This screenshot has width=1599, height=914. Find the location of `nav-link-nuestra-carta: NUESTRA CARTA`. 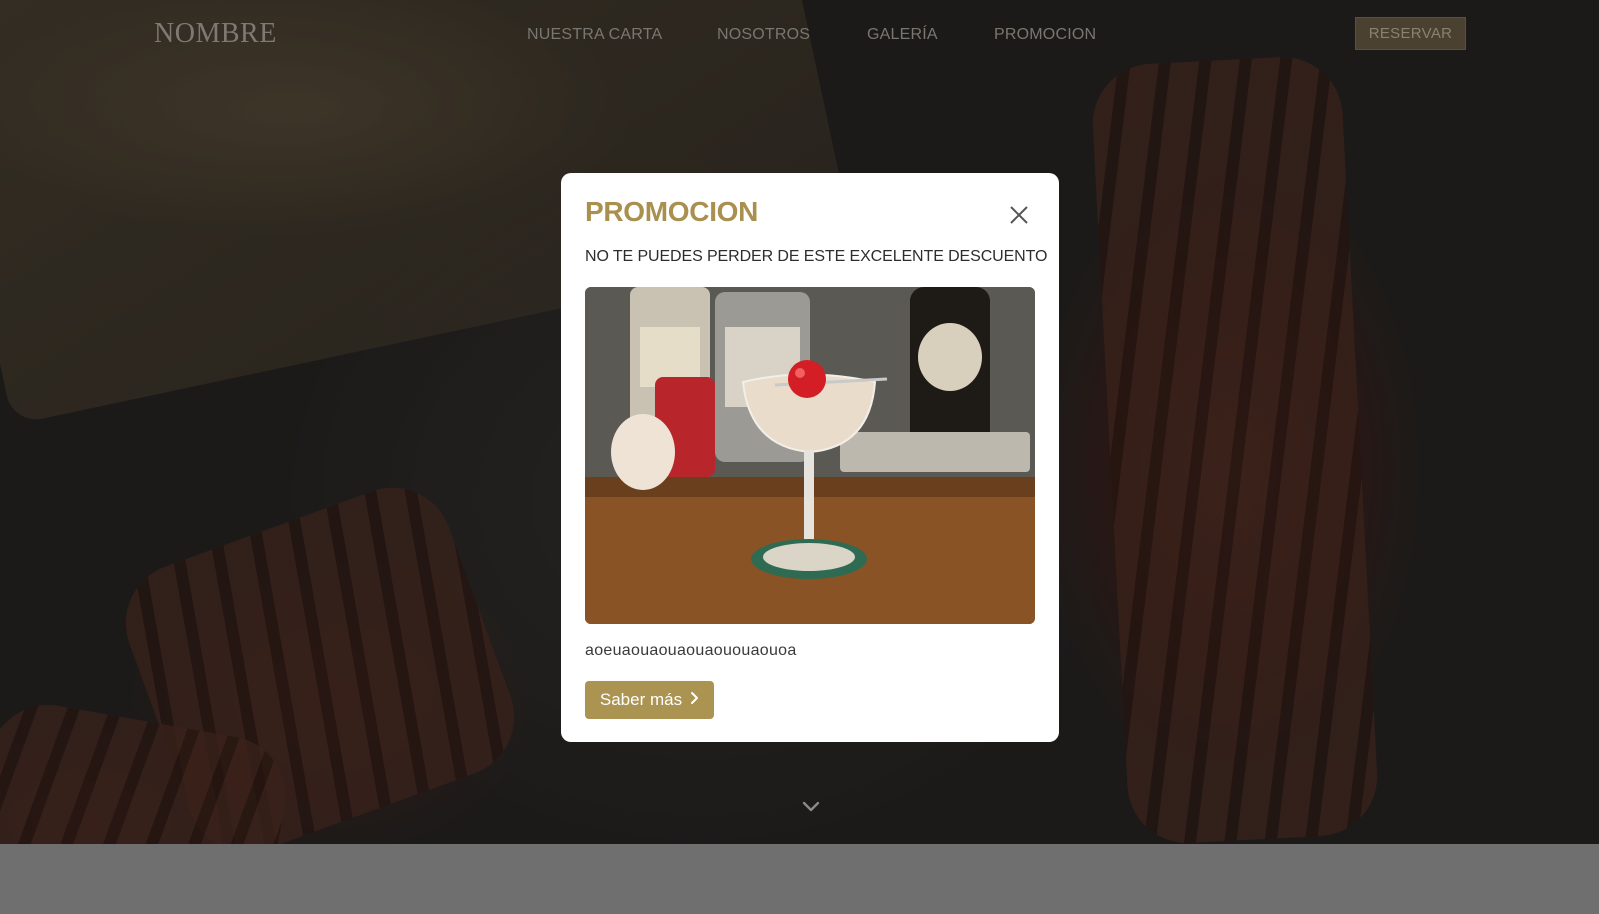

nav-link-nuestra-carta: NUESTRA CARTA is located at coordinates (594, 35).